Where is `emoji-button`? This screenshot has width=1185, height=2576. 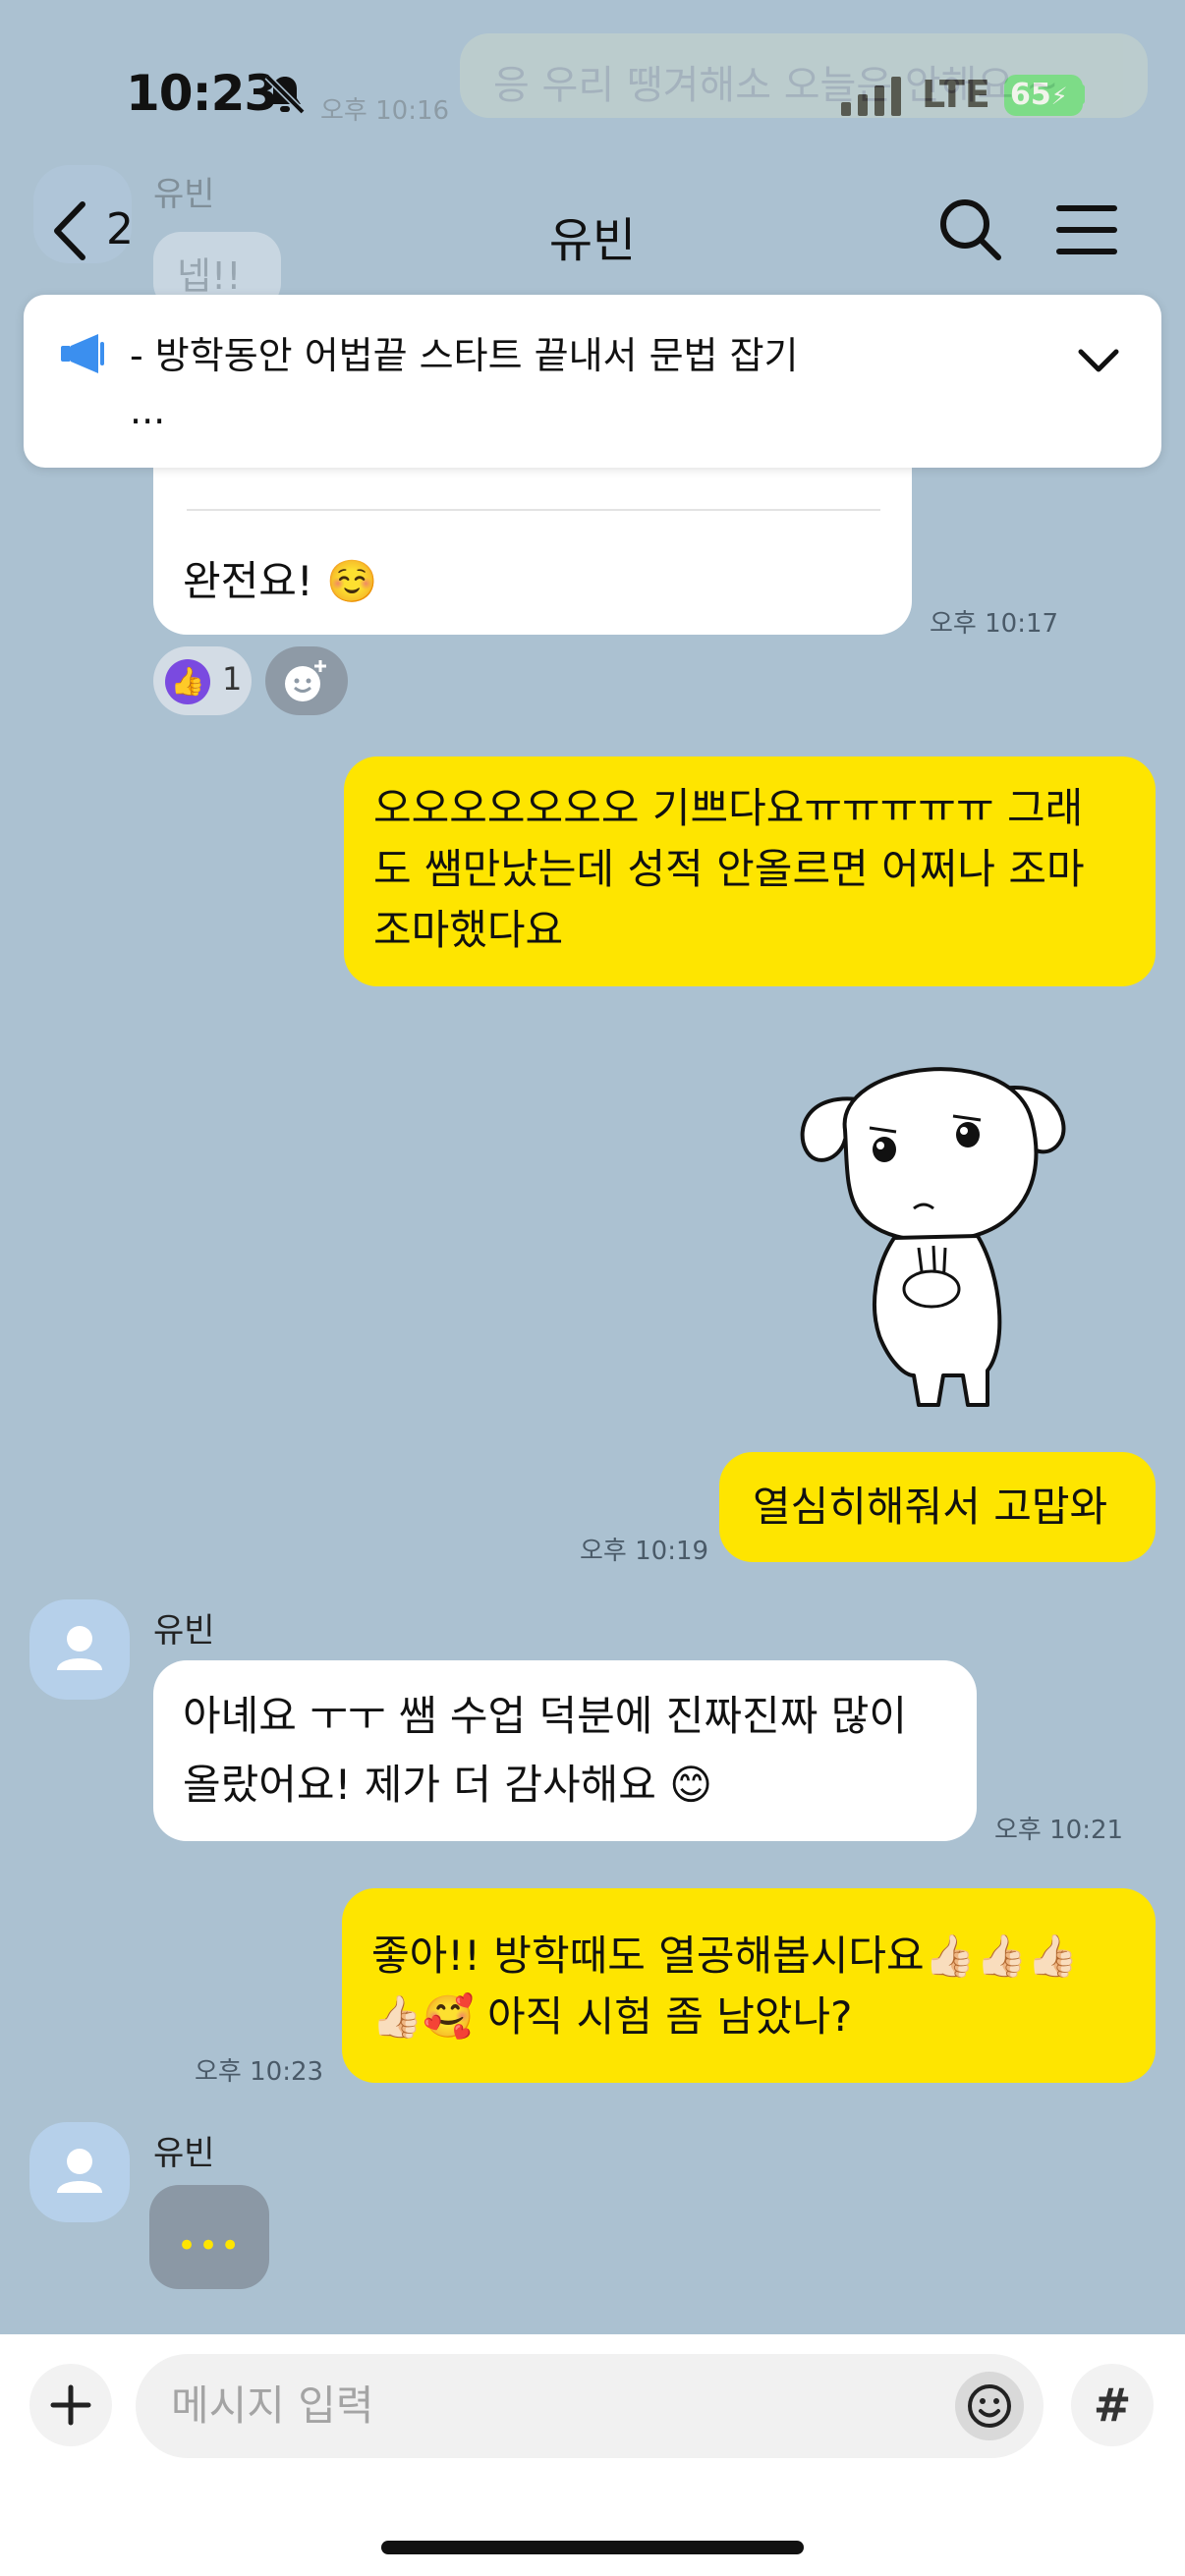
emoji-button is located at coordinates (990, 2406).